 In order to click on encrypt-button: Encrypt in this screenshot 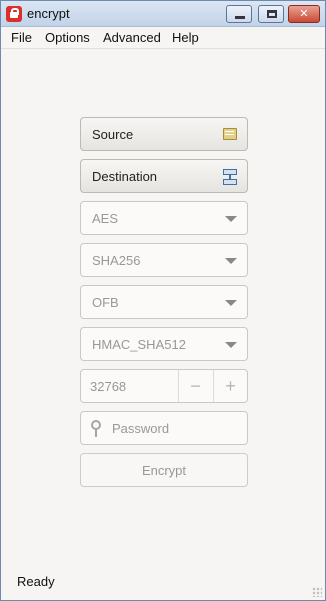, I will do `click(164, 470)`.